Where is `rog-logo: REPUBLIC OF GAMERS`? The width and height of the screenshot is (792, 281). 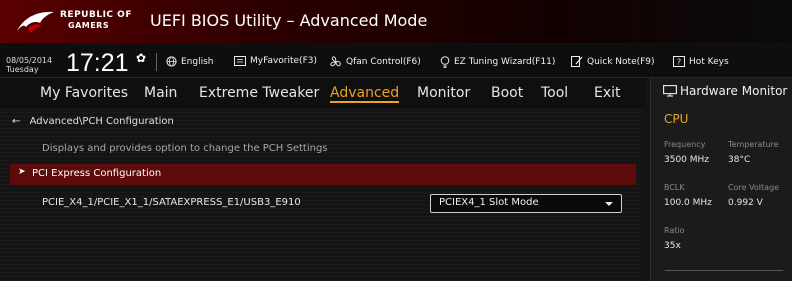
rog-logo: REPUBLIC OF GAMERS is located at coordinates (86, 22).